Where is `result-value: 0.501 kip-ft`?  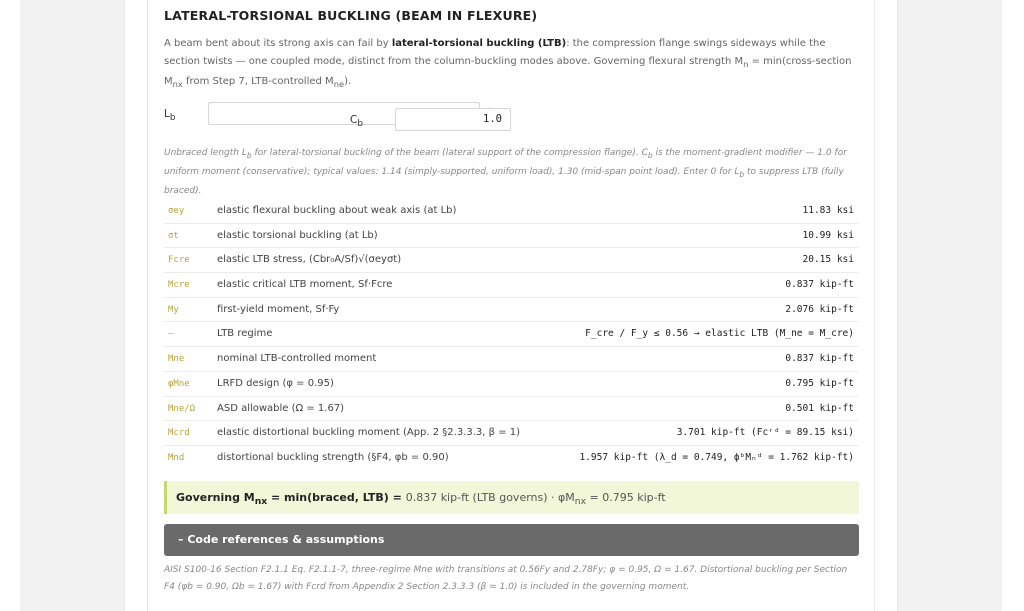 result-value: 0.501 kip-ft is located at coordinates (819, 408).